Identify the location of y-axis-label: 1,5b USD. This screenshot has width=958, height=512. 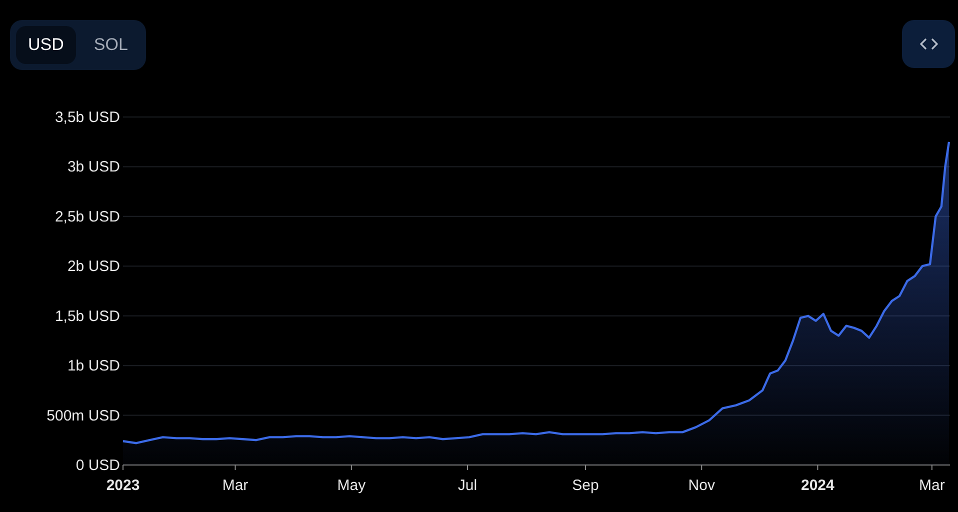
(87, 316).